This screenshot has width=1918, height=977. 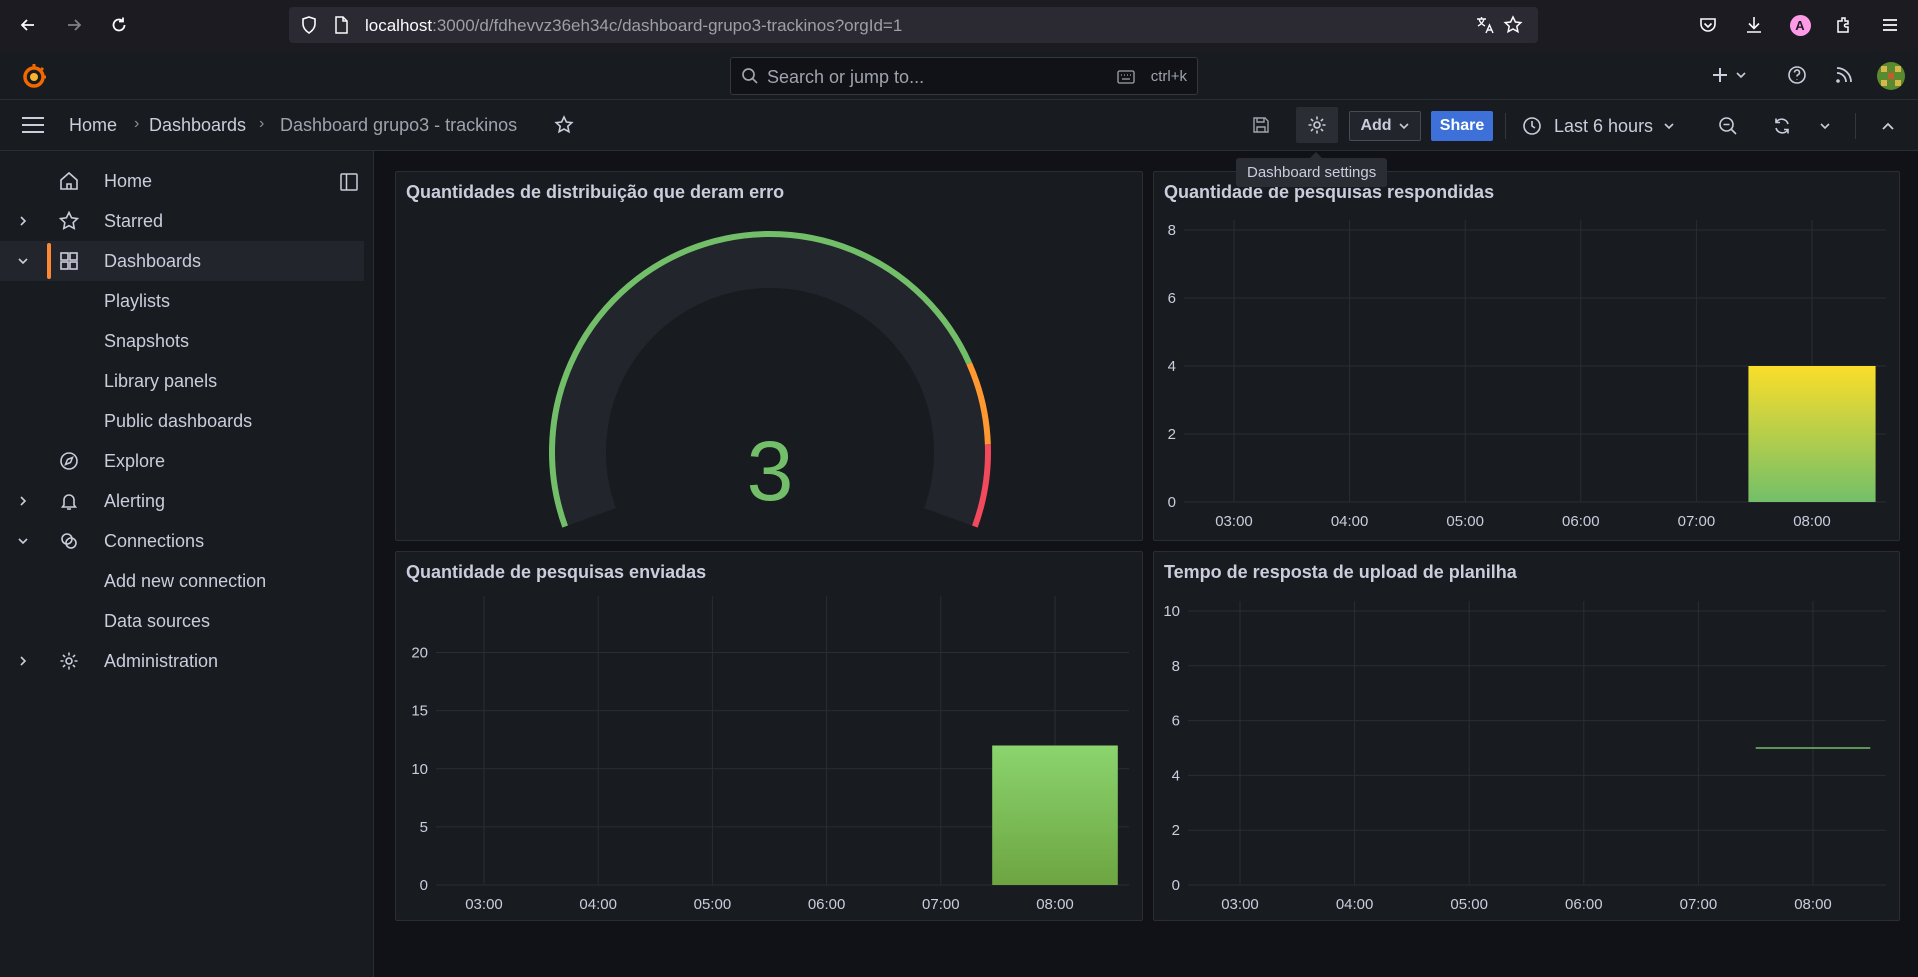 What do you see at coordinates (1844, 75) in the screenshot?
I see `news-rss-icon` at bounding box center [1844, 75].